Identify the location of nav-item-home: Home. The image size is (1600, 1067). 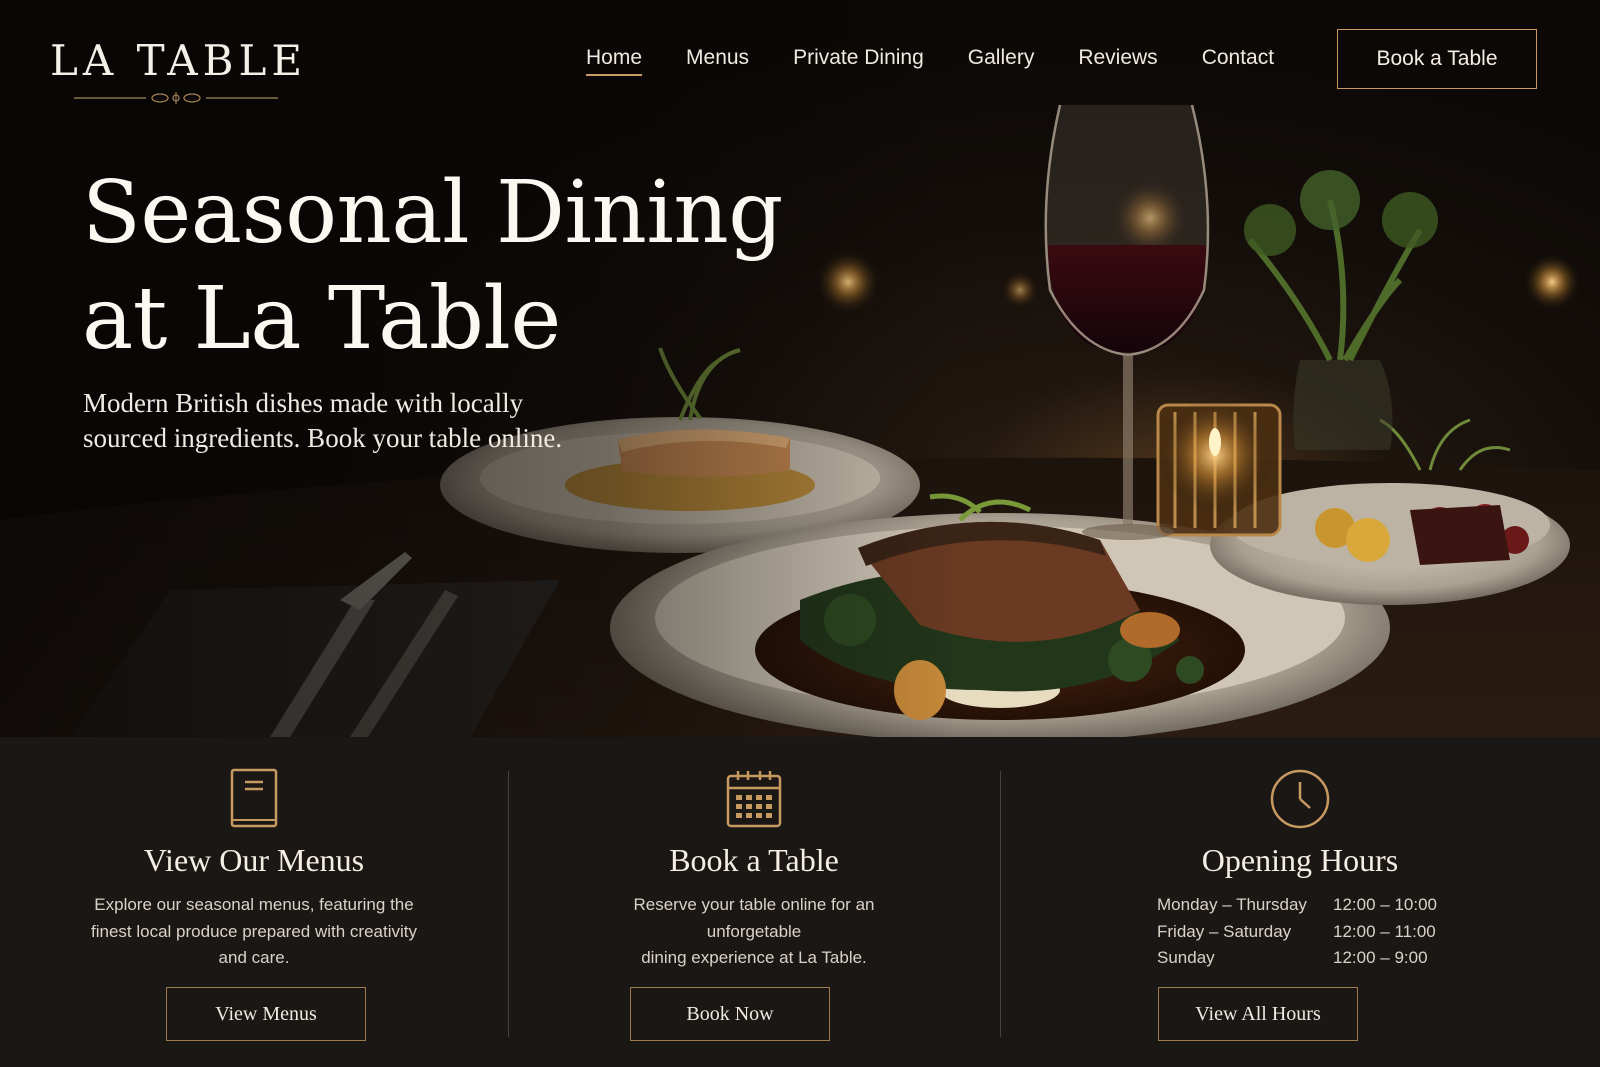
(614, 59).